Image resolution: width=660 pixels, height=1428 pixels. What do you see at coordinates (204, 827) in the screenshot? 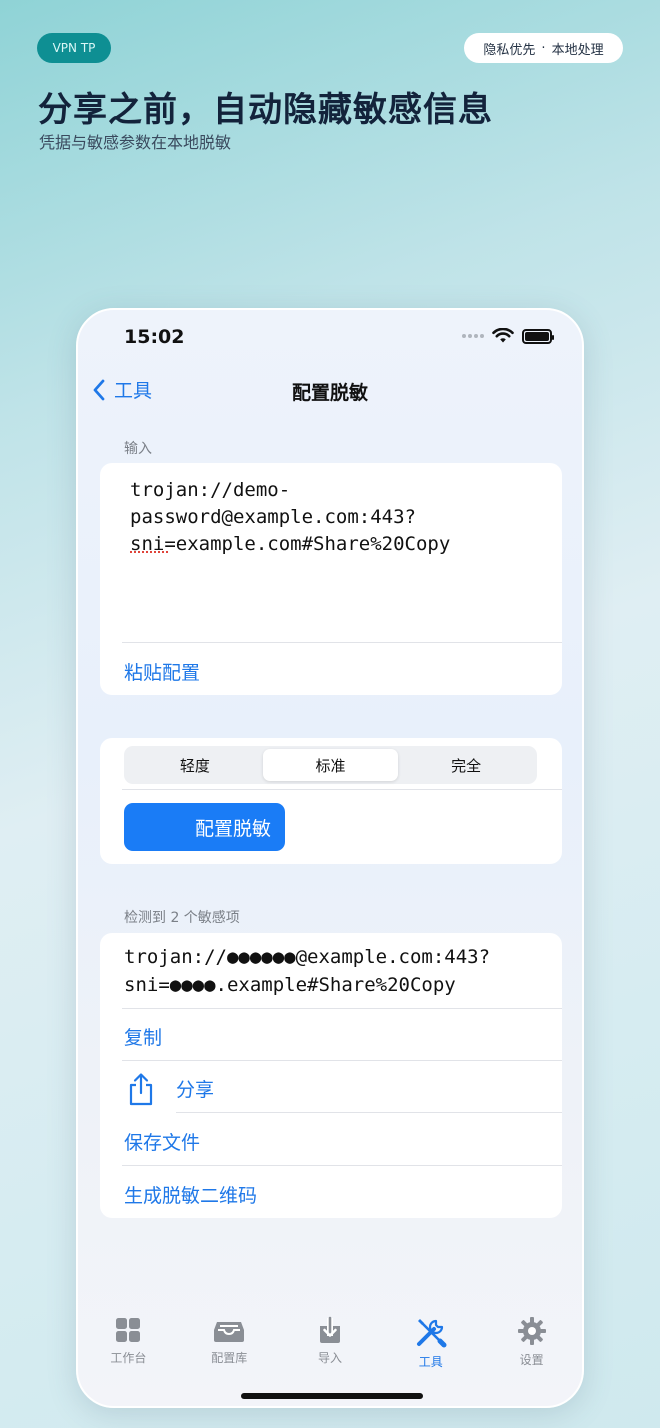
I see `desensitize-button: 配置脱敏` at bounding box center [204, 827].